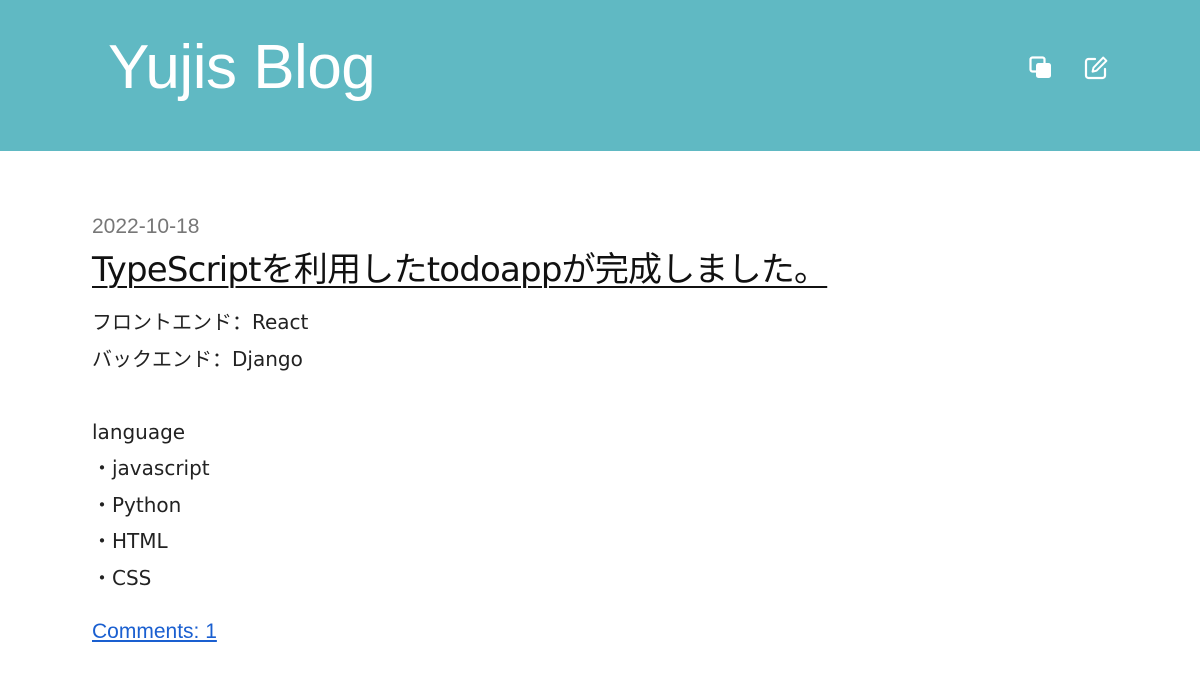 This screenshot has width=1200, height=683. I want to click on copy-icon, so click(1041, 68).